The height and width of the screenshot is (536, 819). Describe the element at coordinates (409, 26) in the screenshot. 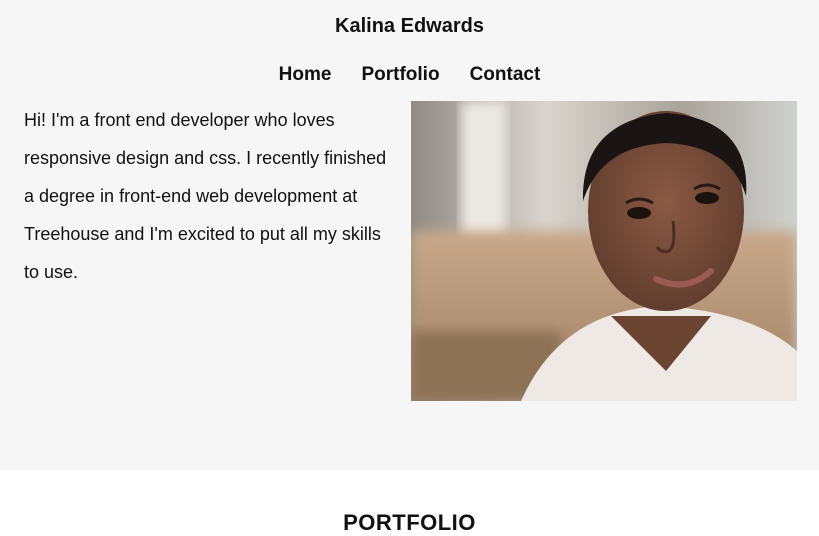

I see `site-title: Kalina Edwards` at that location.